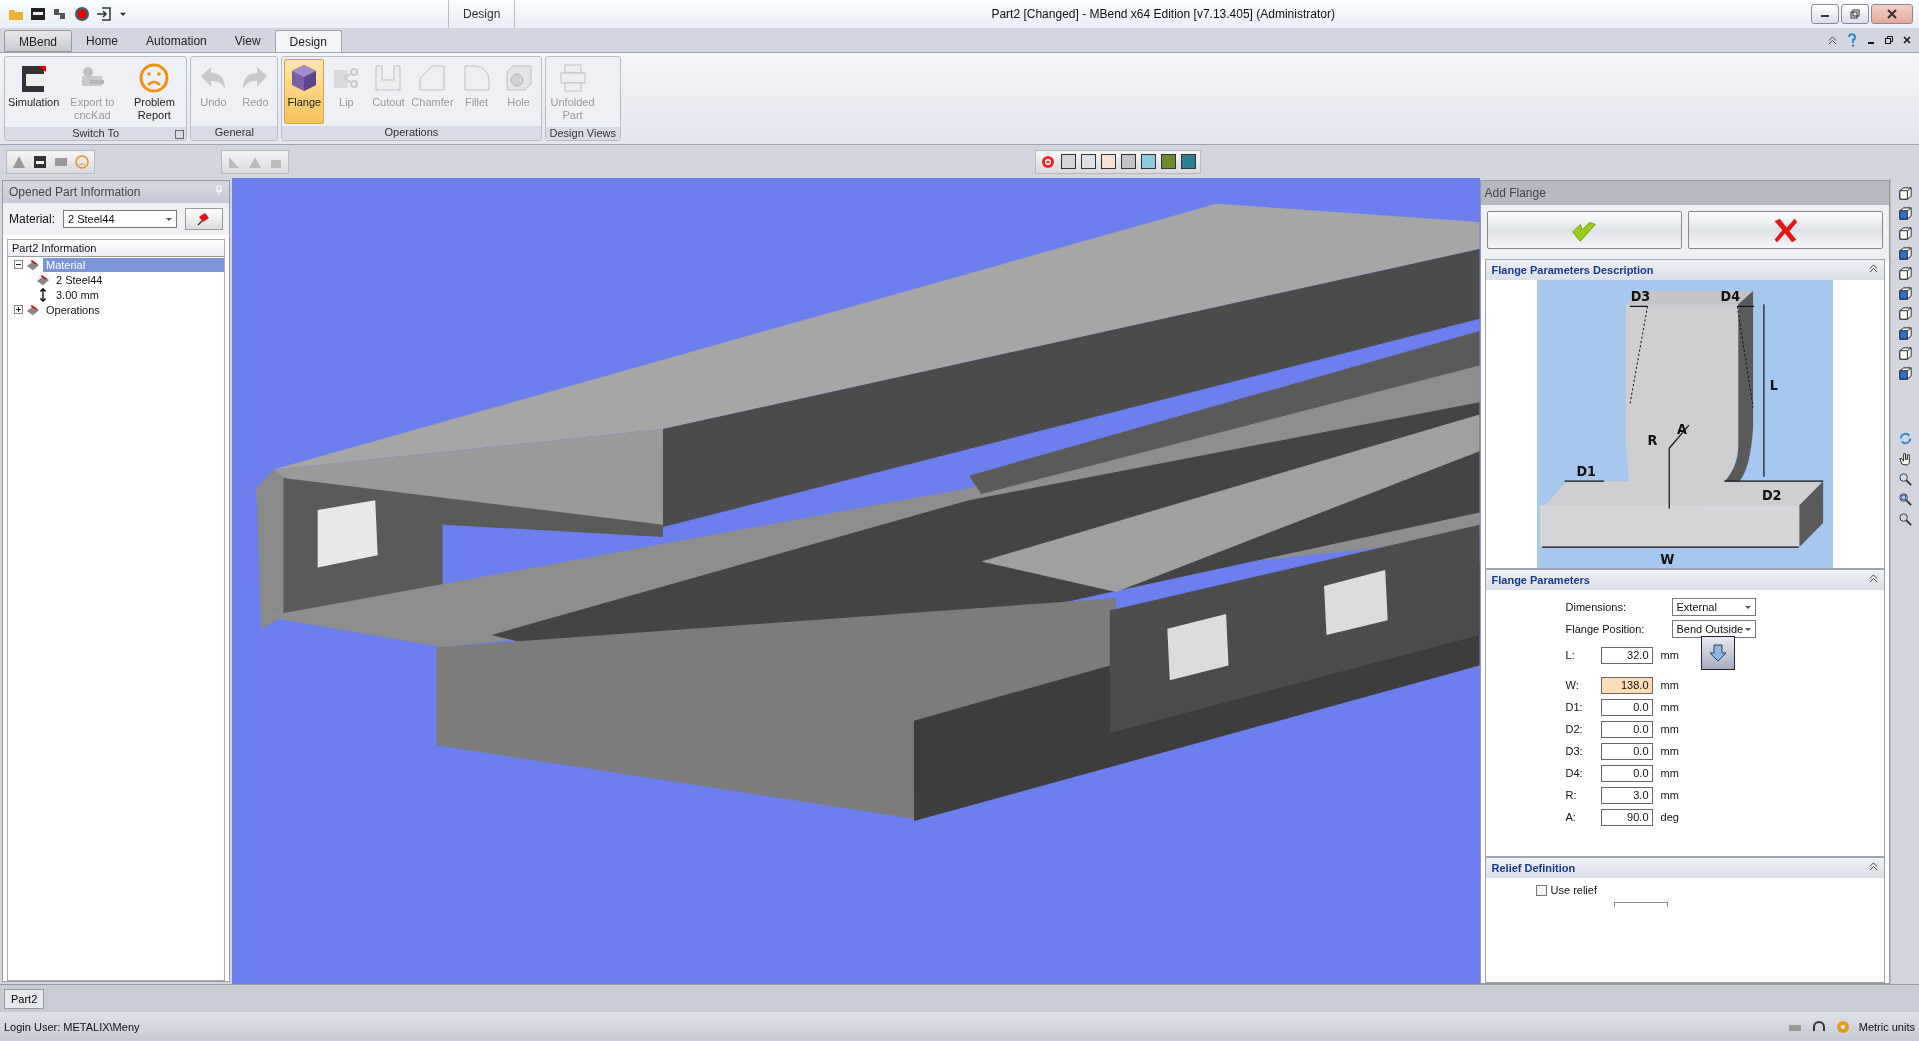 Image resolution: width=1919 pixels, height=1041 pixels. Describe the element at coordinates (120, 219) in the screenshot. I see `material-select: 2 Steel44` at that location.